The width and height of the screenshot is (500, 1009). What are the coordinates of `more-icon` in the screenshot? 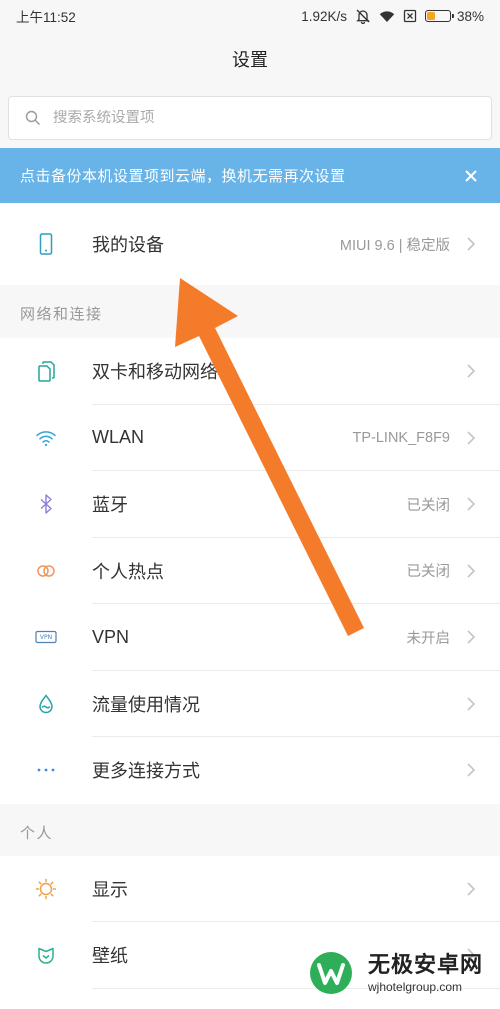 It's located at (46, 770).